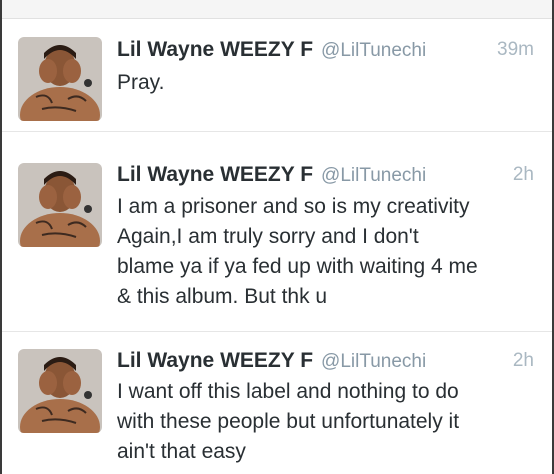 This screenshot has height=474, width=554. I want to click on tweet-text-line: blame ya if ya fed up with waiting 4 me, so click(297, 266).